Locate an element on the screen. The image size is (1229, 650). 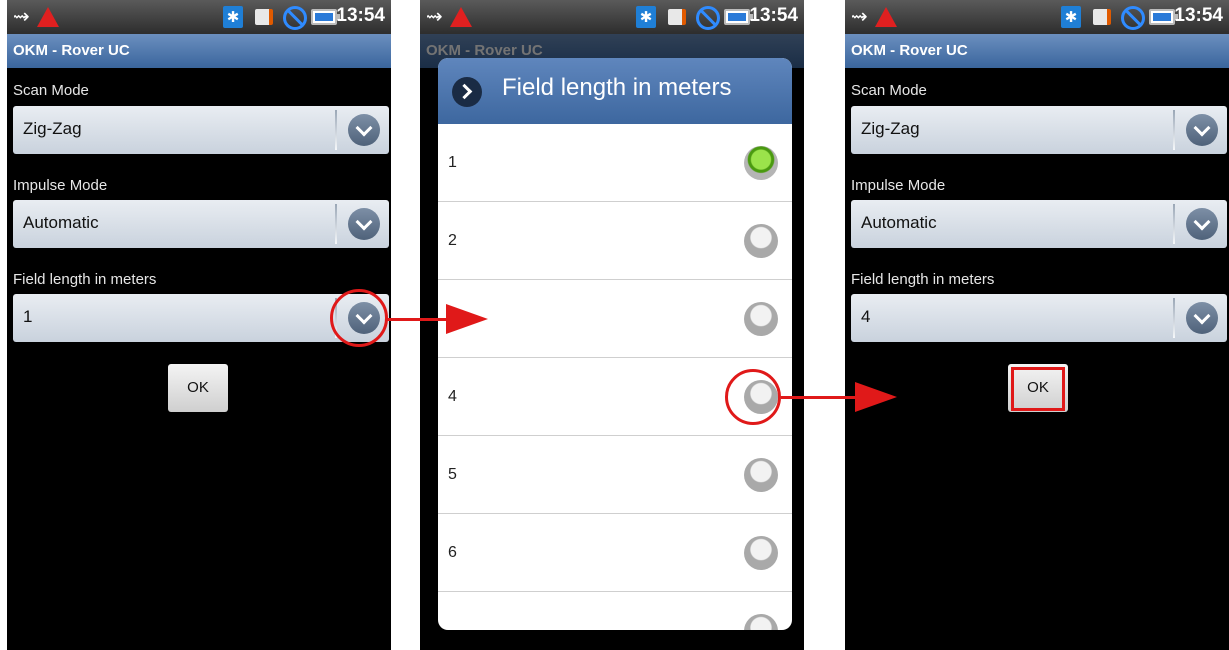
radio-selected-icon is located at coordinates (761, 163).